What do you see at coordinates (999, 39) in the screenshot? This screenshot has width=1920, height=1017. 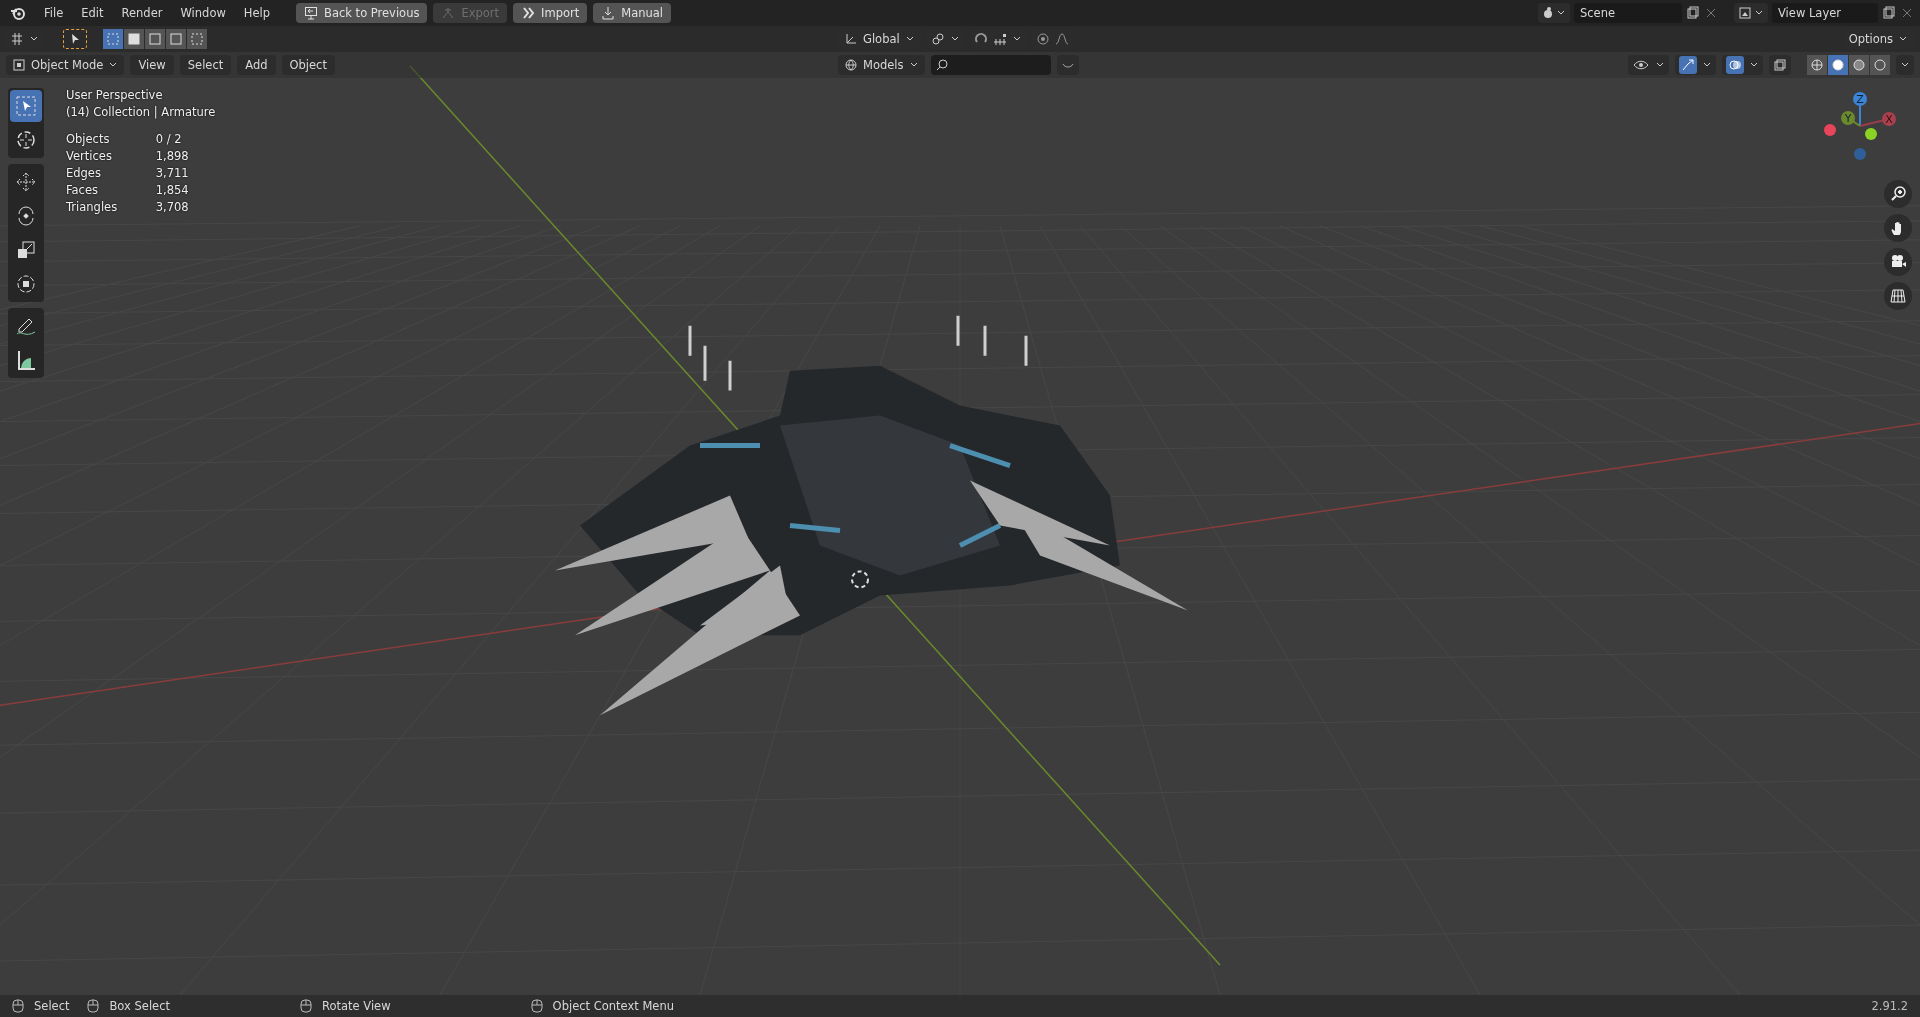 I see `increment-icon` at bounding box center [999, 39].